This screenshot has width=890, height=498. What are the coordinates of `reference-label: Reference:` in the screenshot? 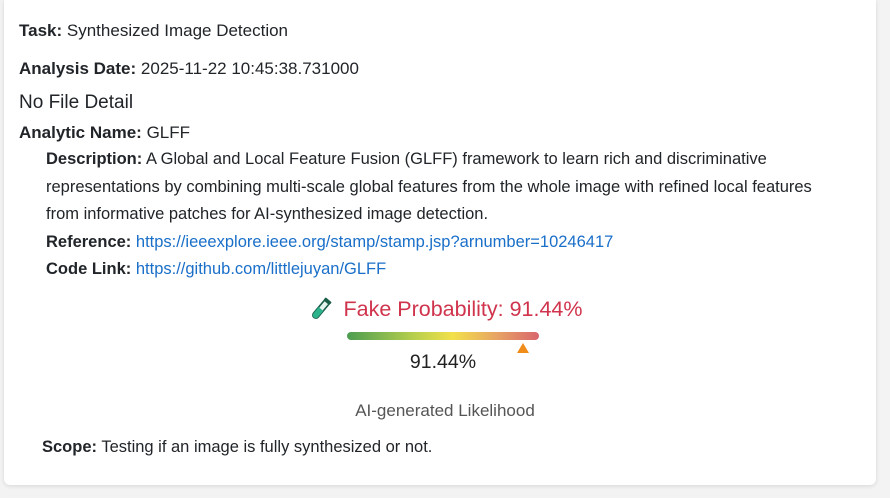 It's located at (89, 242).